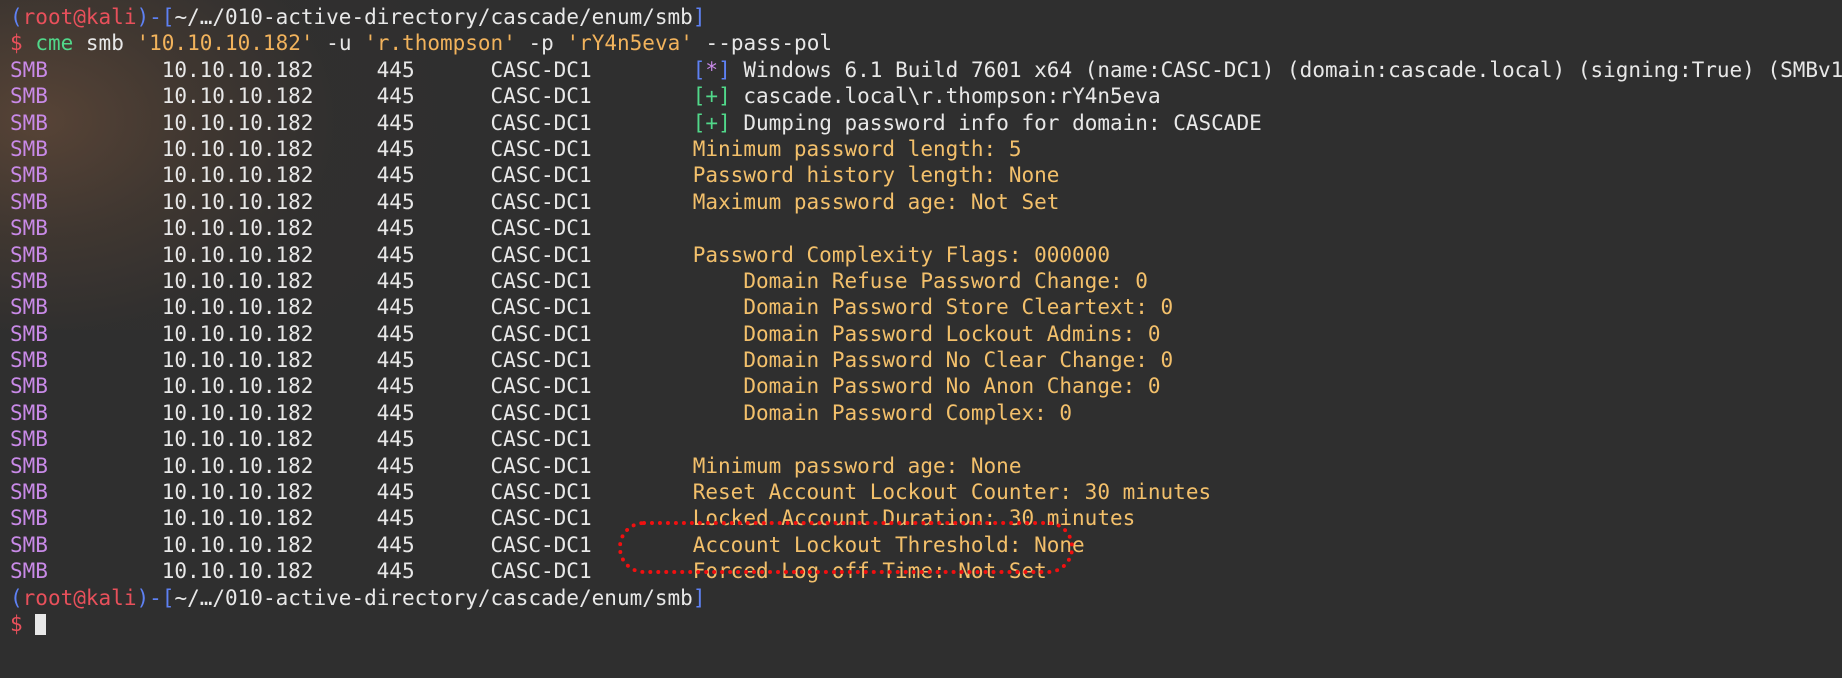 This screenshot has width=1842, height=678. I want to click on output-message: Maximum password age: Not Set, so click(876, 201).